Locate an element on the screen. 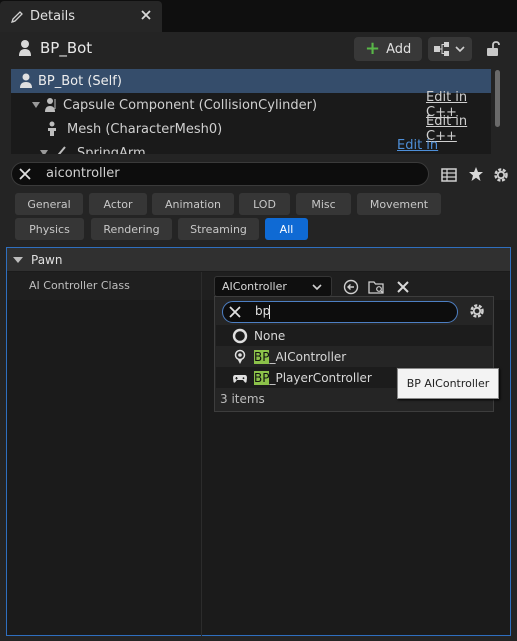  favorites-star-icon is located at coordinates (476, 174).